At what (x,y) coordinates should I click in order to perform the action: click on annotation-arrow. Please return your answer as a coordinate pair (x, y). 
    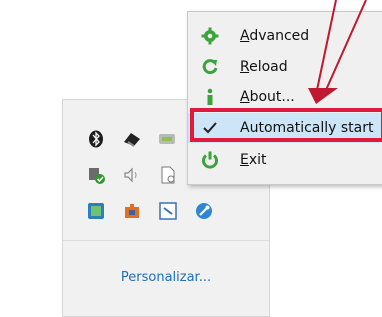
    Looking at the image, I should click on (337, 52).